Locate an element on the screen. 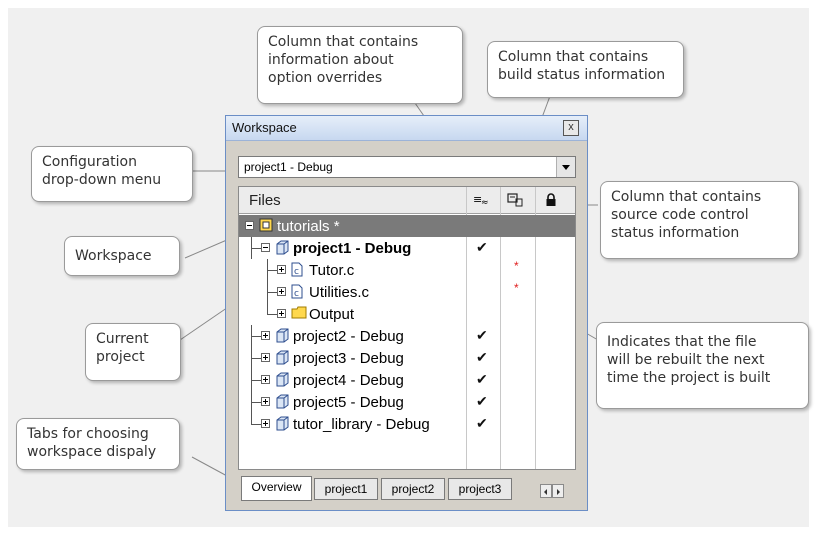 This screenshot has height=535, width=817. callout-text-line: option overrides is located at coordinates (325, 78).